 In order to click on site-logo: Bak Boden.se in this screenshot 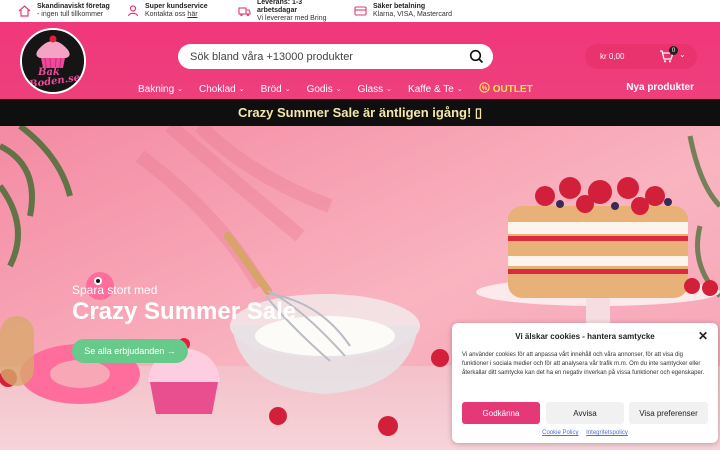, I will do `click(53, 61)`.